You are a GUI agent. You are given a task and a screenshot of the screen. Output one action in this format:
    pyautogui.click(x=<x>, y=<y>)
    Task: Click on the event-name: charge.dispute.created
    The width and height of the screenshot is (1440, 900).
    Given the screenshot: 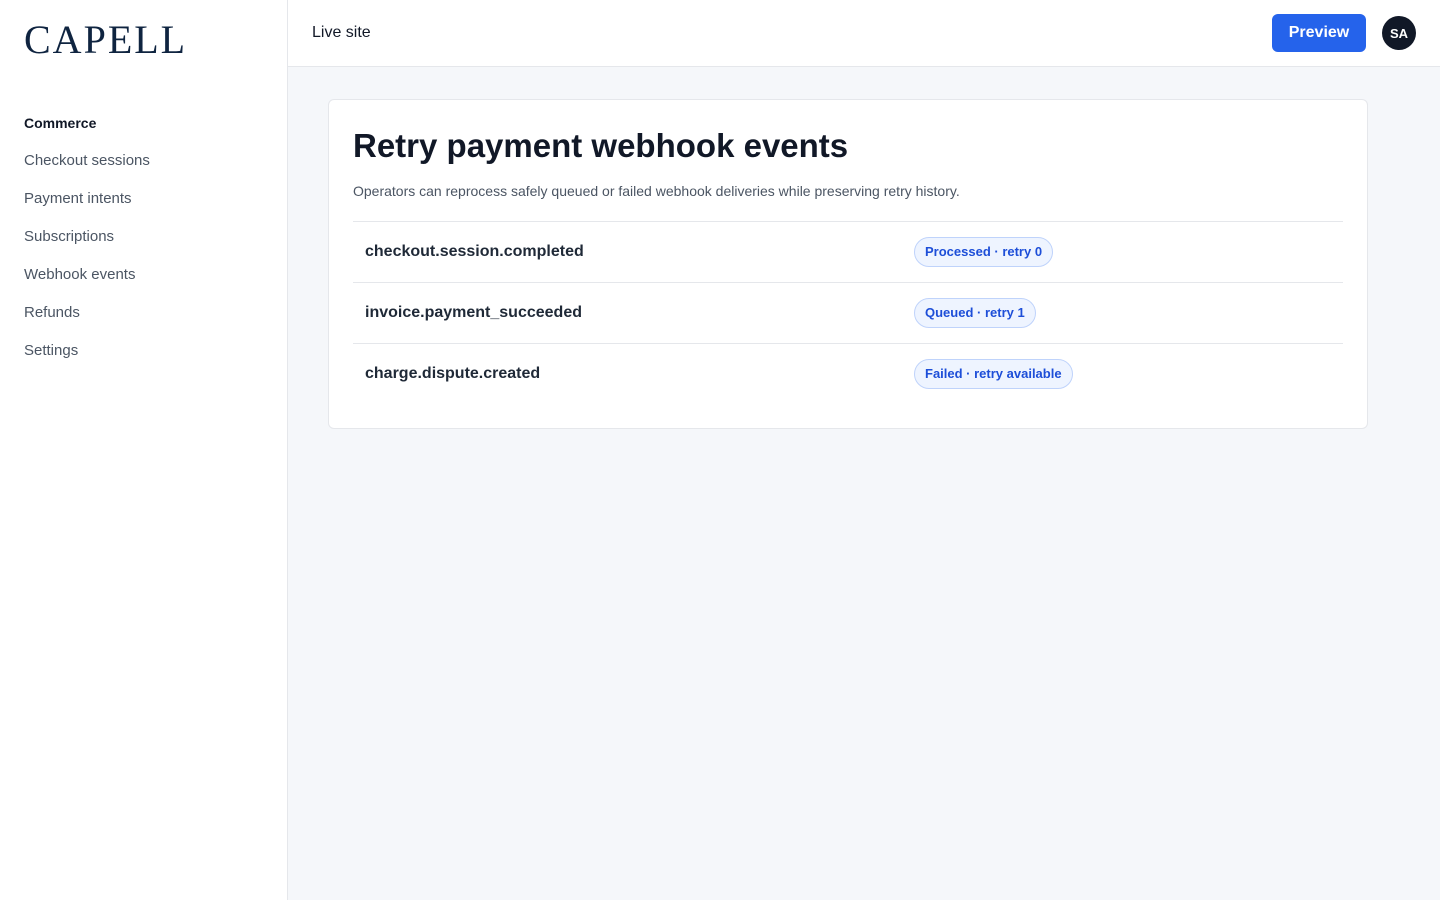 What is the action you would take?
    pyautogui.click(x=453, y=373)
    